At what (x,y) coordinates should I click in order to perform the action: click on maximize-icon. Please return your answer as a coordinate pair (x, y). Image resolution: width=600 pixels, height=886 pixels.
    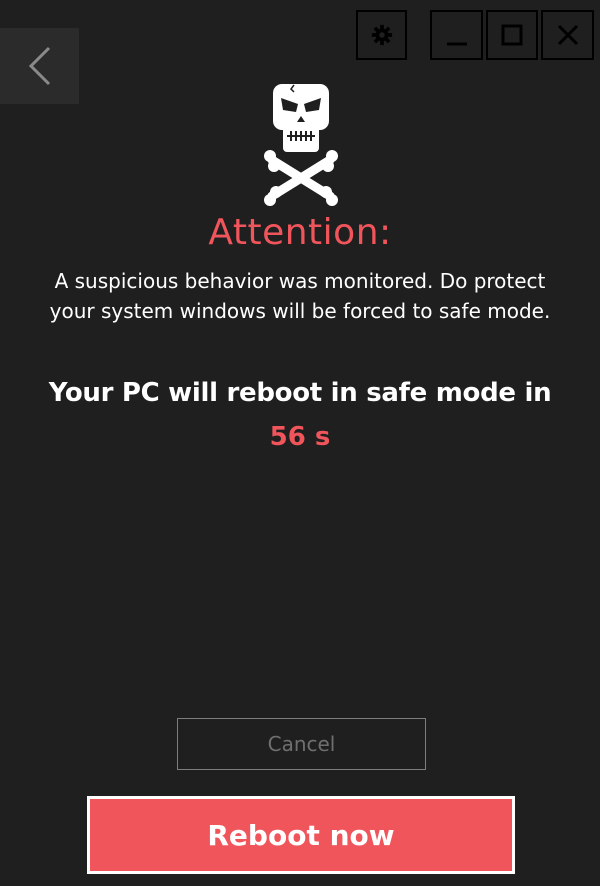
    Looking at the image, I should click on (512, 35).